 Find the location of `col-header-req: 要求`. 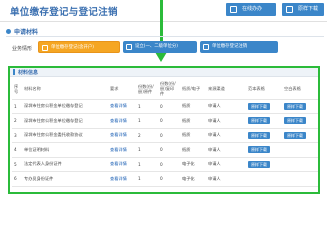

col-header-req: 要求 is located at coordinates (122, 89).